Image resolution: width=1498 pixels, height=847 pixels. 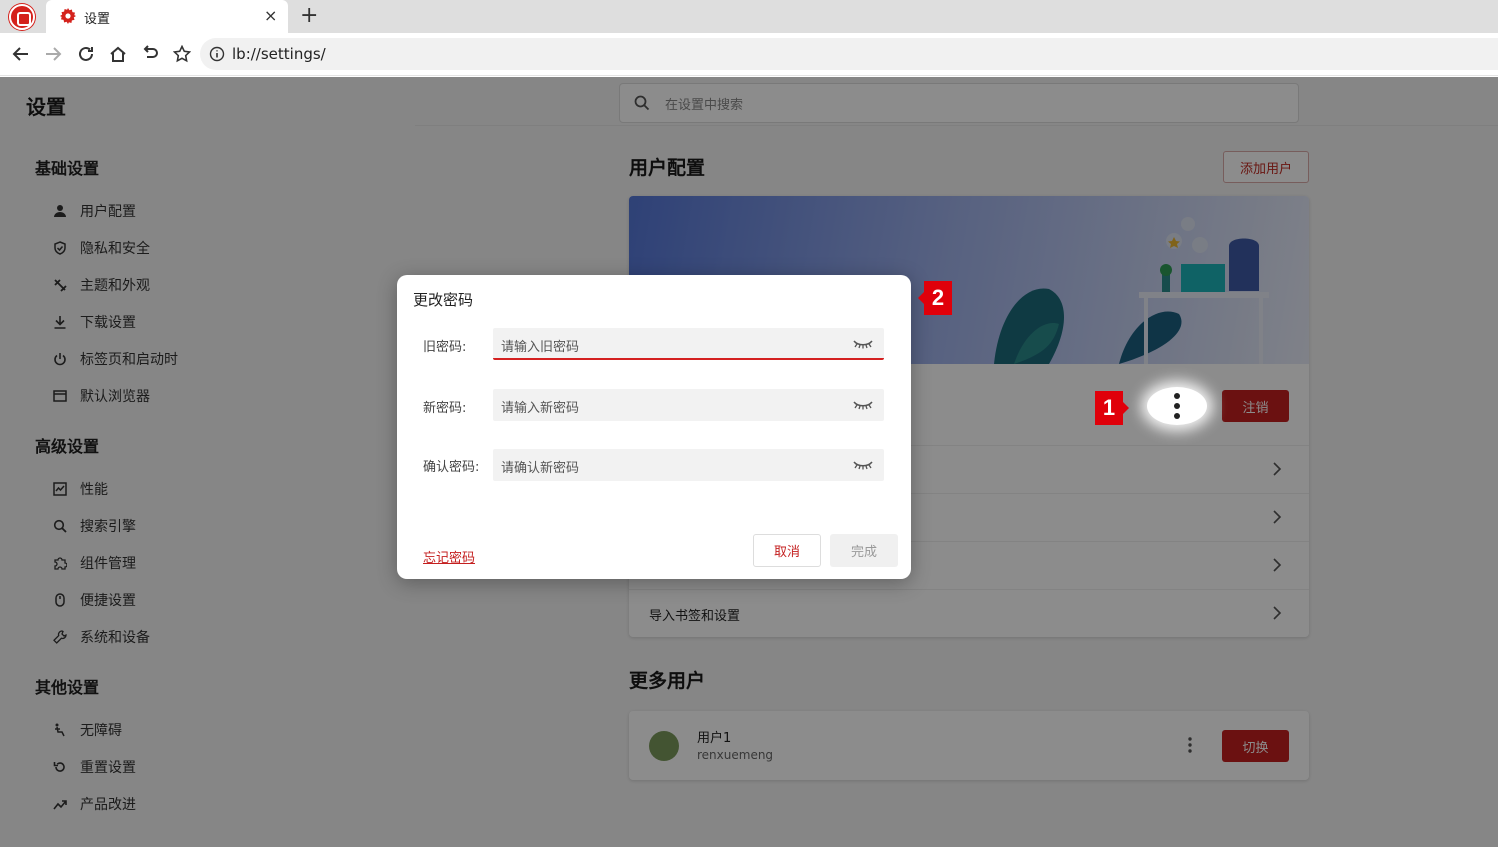 I want to click on confirm-password-label: 确认密码:, so click(x=451, y=467).